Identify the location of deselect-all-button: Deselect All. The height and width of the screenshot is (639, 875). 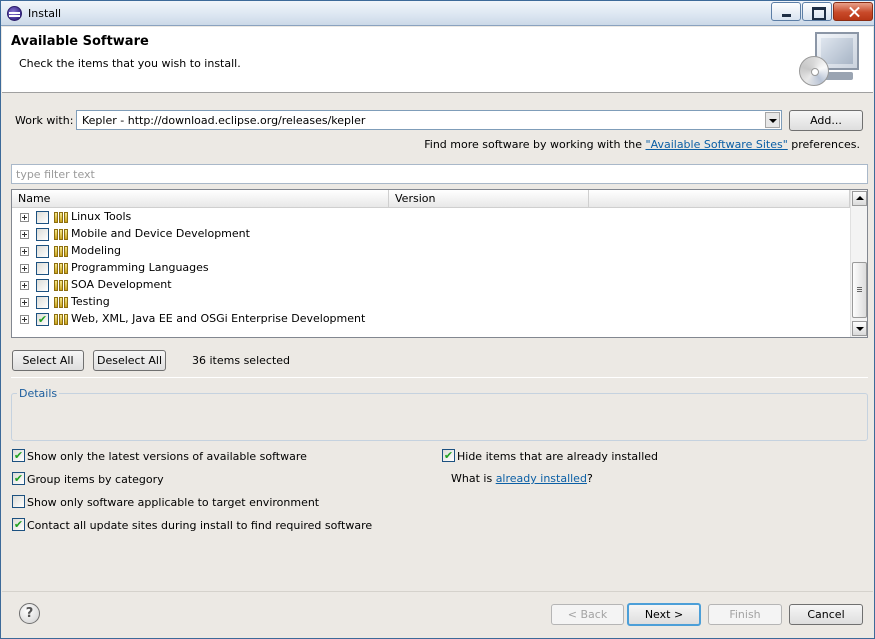
(129, 360).